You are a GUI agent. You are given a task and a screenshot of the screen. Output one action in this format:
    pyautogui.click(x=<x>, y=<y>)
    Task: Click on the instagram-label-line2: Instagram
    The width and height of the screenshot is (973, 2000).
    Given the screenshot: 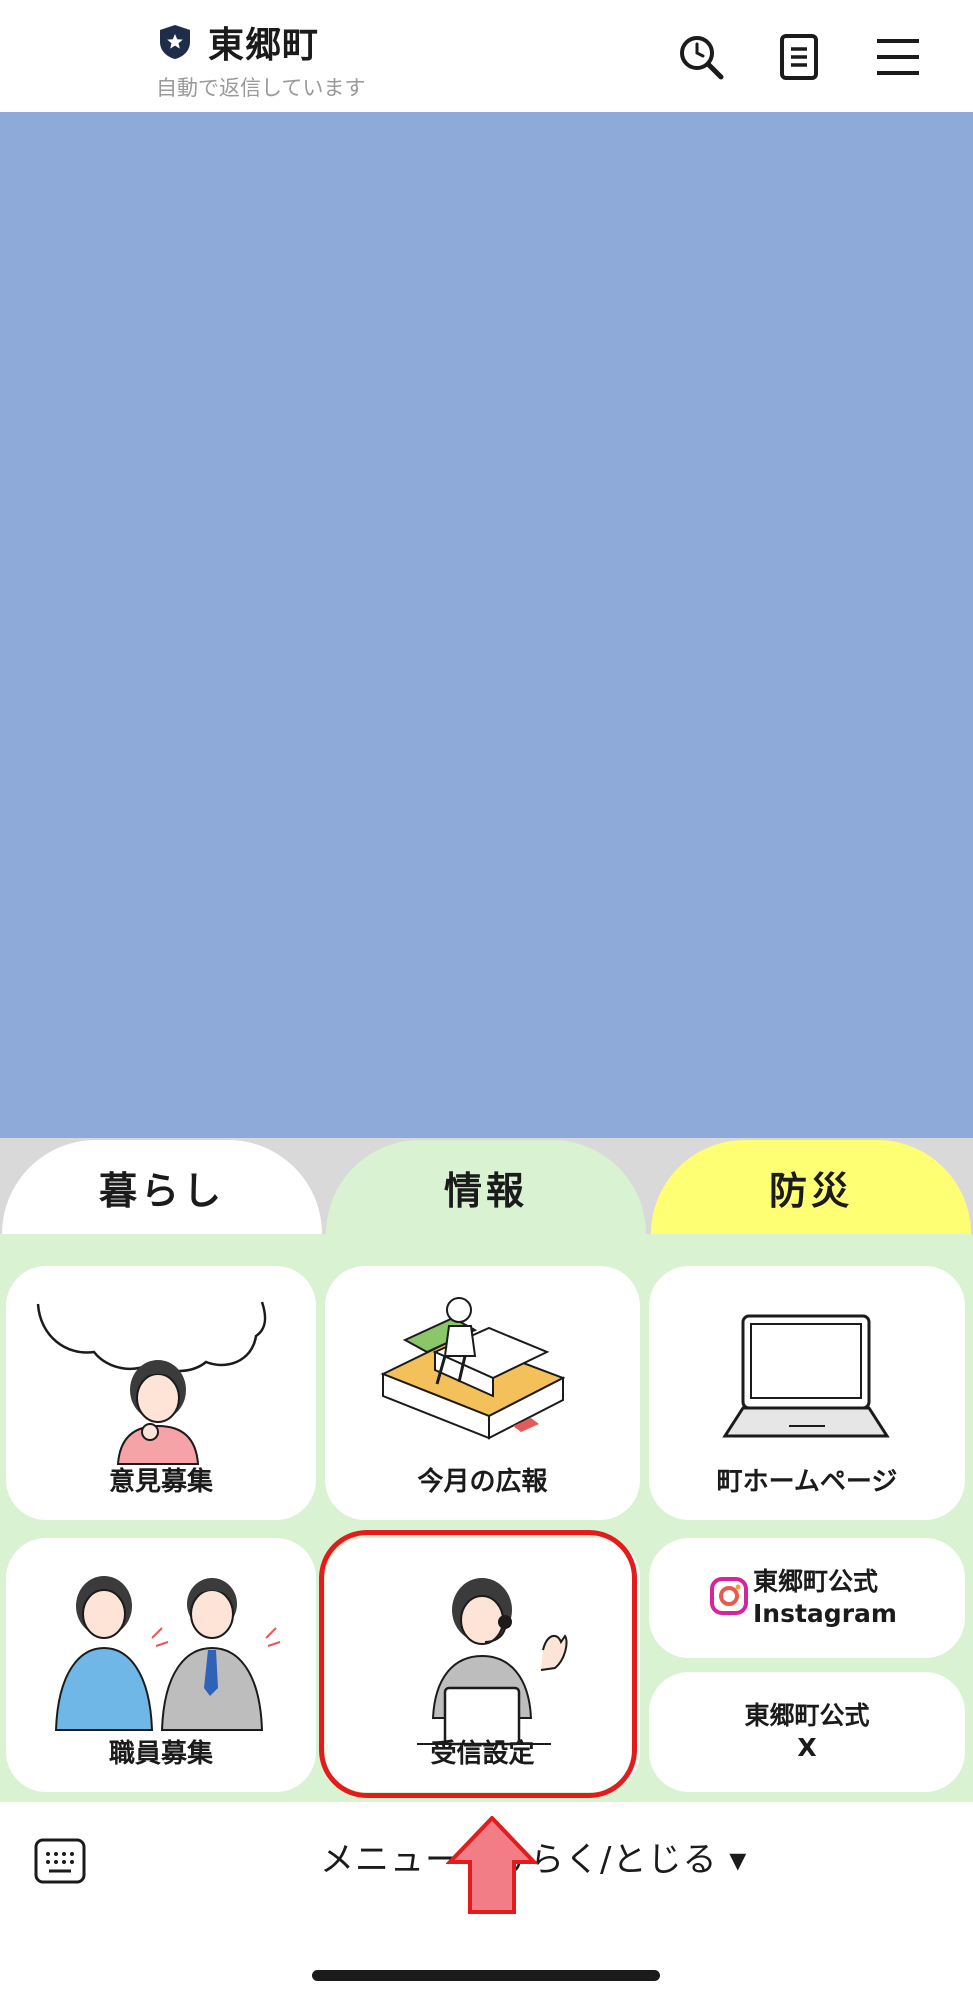 What is the action you would take?
    pyautogui.click(x=825, y=1613)
    